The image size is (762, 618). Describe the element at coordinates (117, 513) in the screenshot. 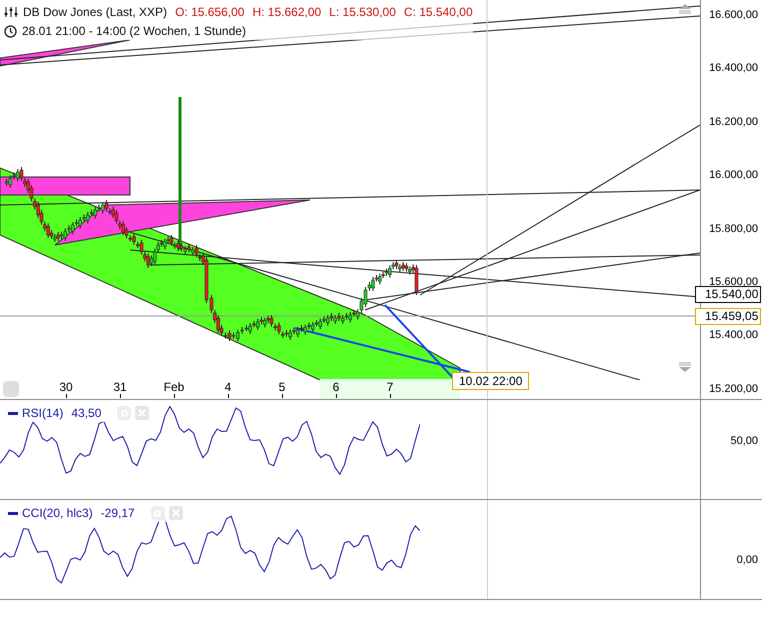

I see `indicator-value: -29,17` at that location.